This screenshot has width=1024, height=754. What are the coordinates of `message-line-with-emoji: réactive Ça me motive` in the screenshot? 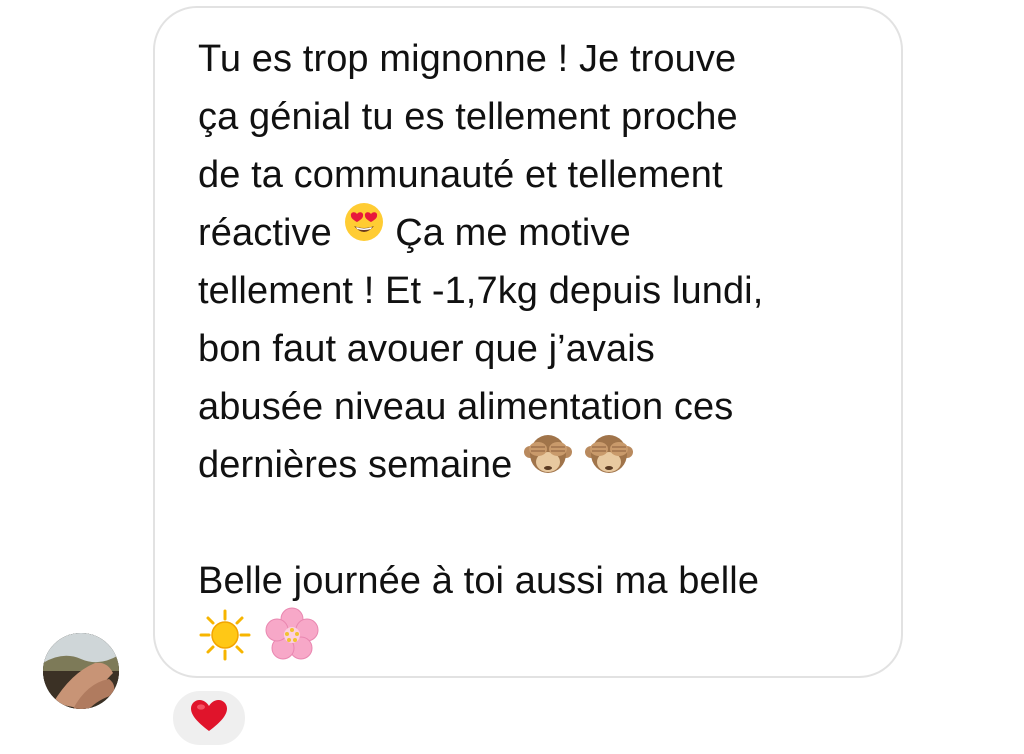 It's located at (543, 231).